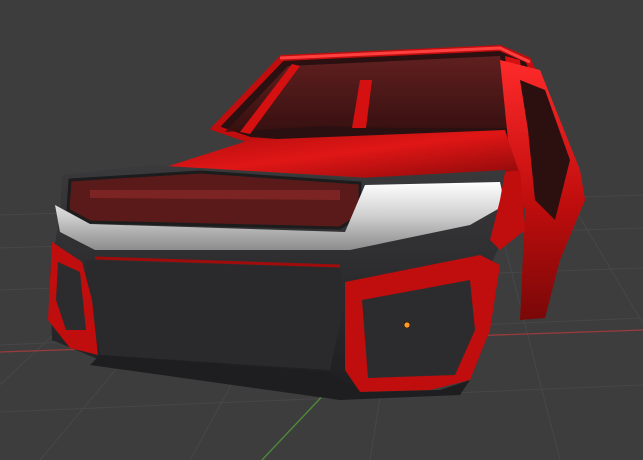  Describe the element at coordinates (215, 315) in the screenshot. I see `car-lower-grille` at that location.